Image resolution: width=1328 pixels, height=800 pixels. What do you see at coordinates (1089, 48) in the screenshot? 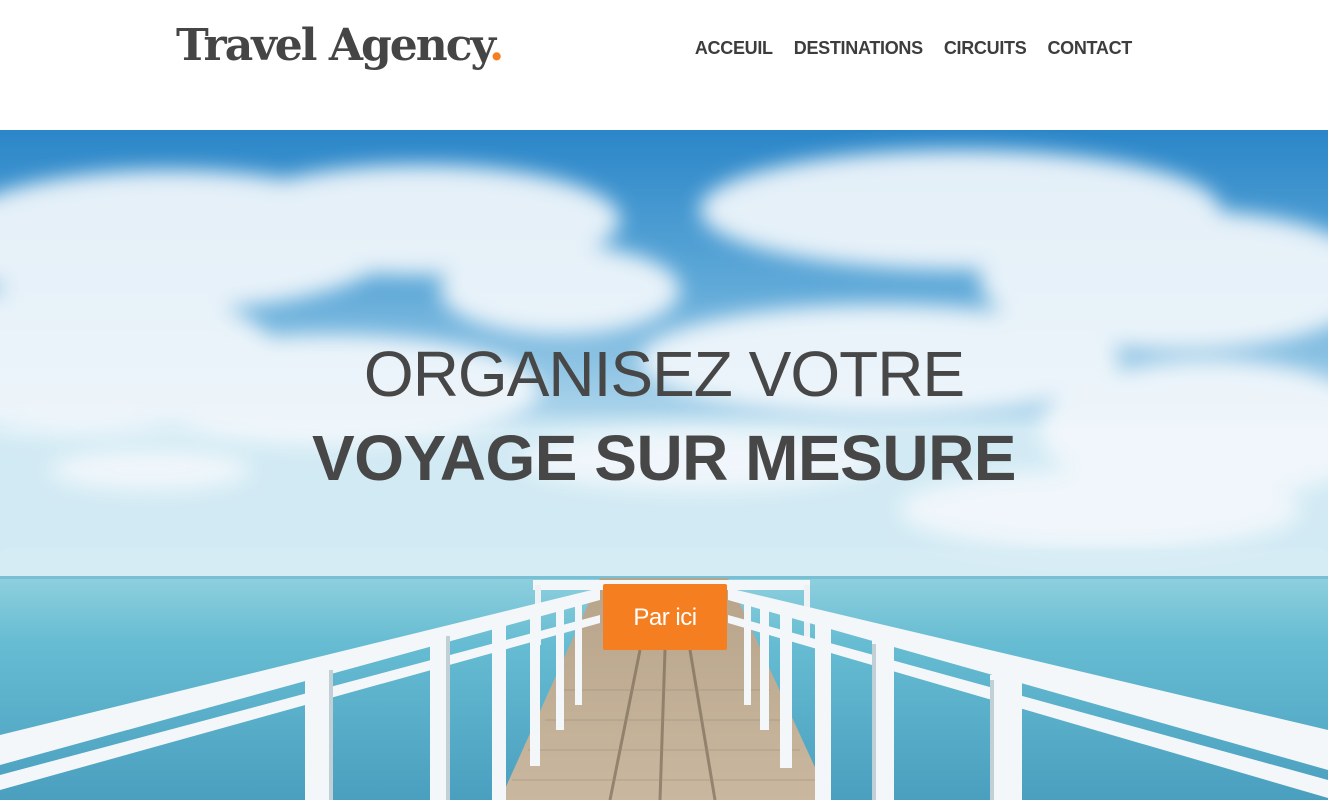
I see `nav-item-contact: CONTACT` at bounding box center [1089, 48].